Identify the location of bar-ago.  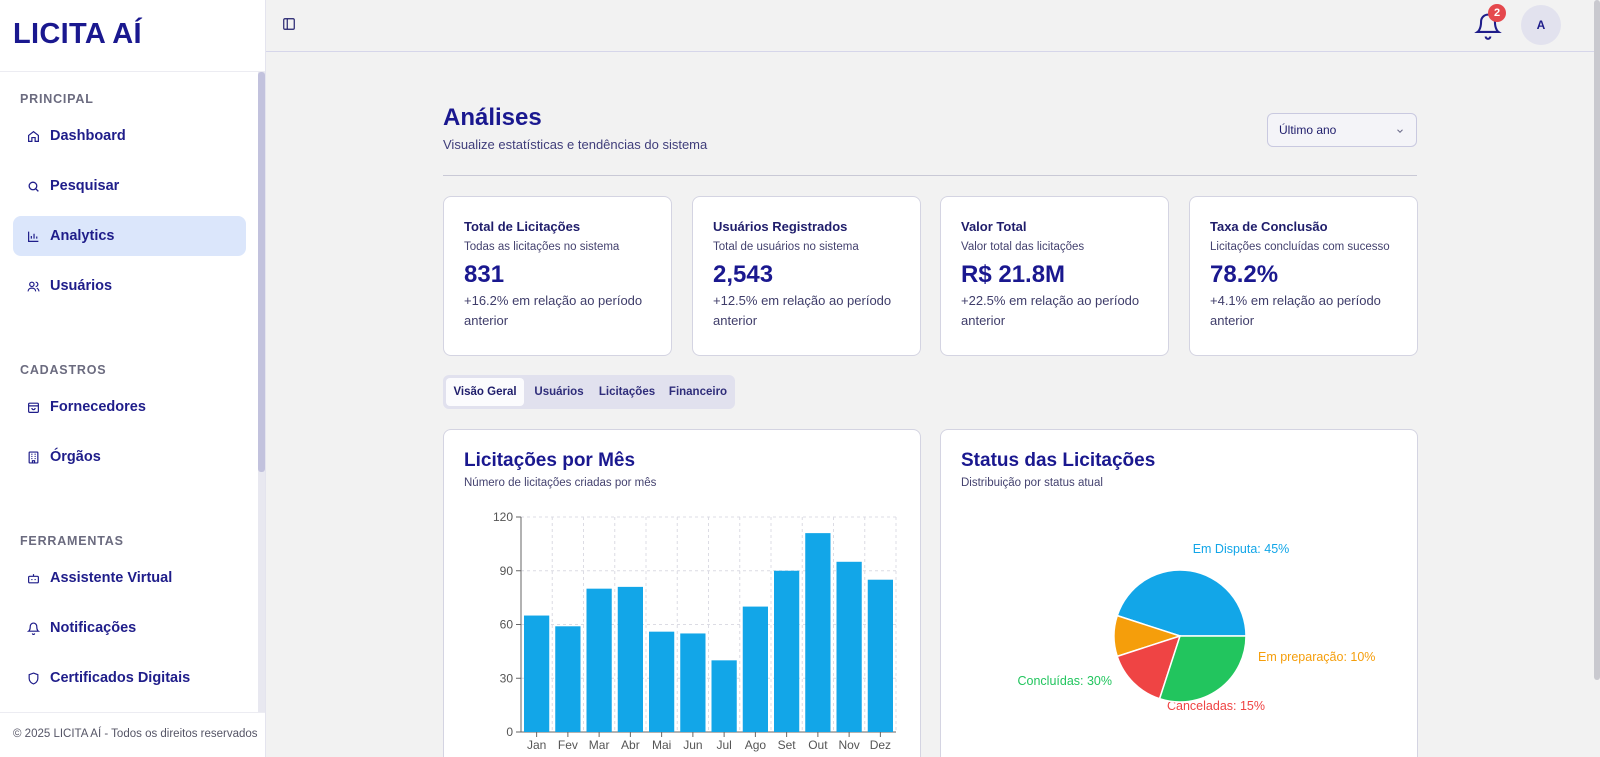
(755, 669).